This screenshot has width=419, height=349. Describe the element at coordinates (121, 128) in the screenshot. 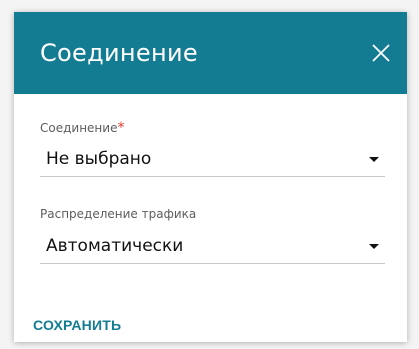

I see `required-mark: *` at that location.